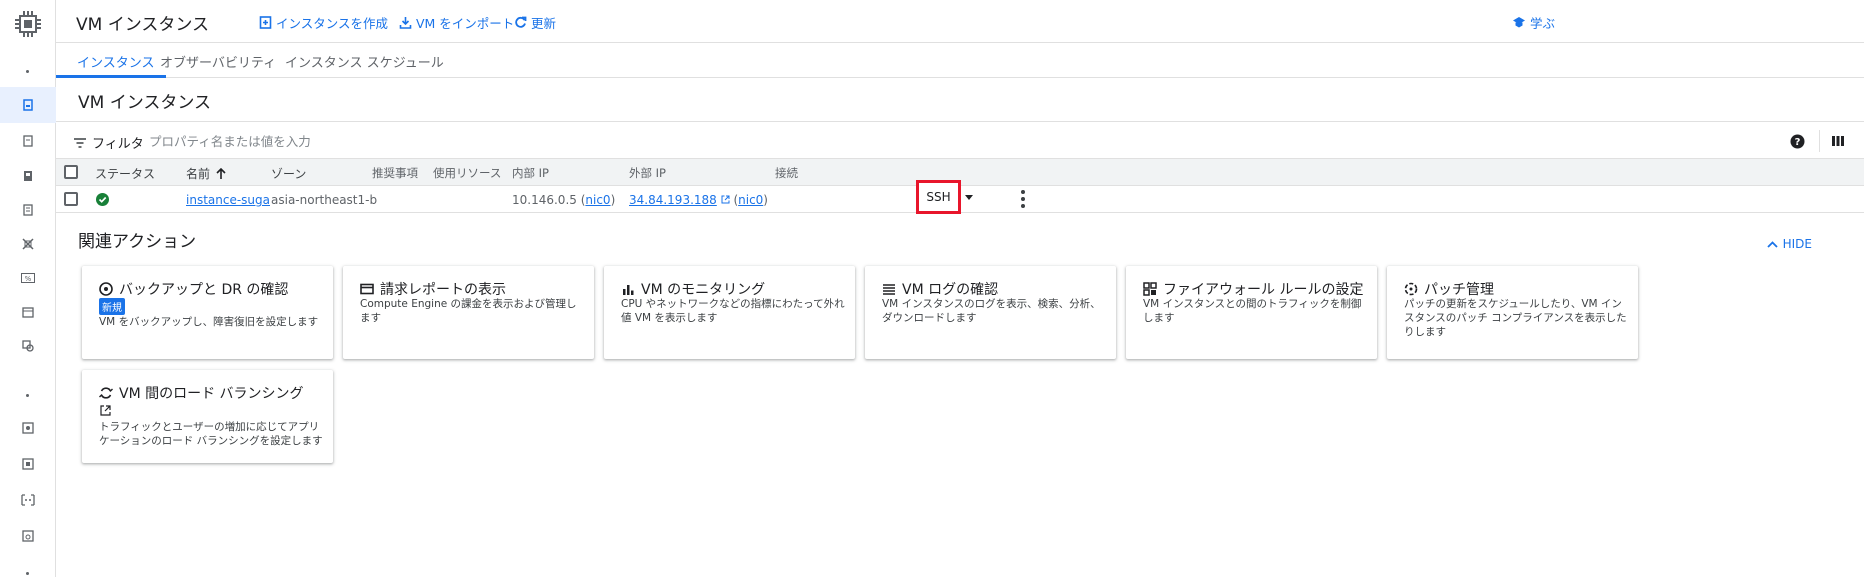 This screenshot has height=577, width=1864. What do you see at coordinates (115, 61) in the screenshot?
I see `tab-instances: インスタンス` at bounding box center [115, 61].